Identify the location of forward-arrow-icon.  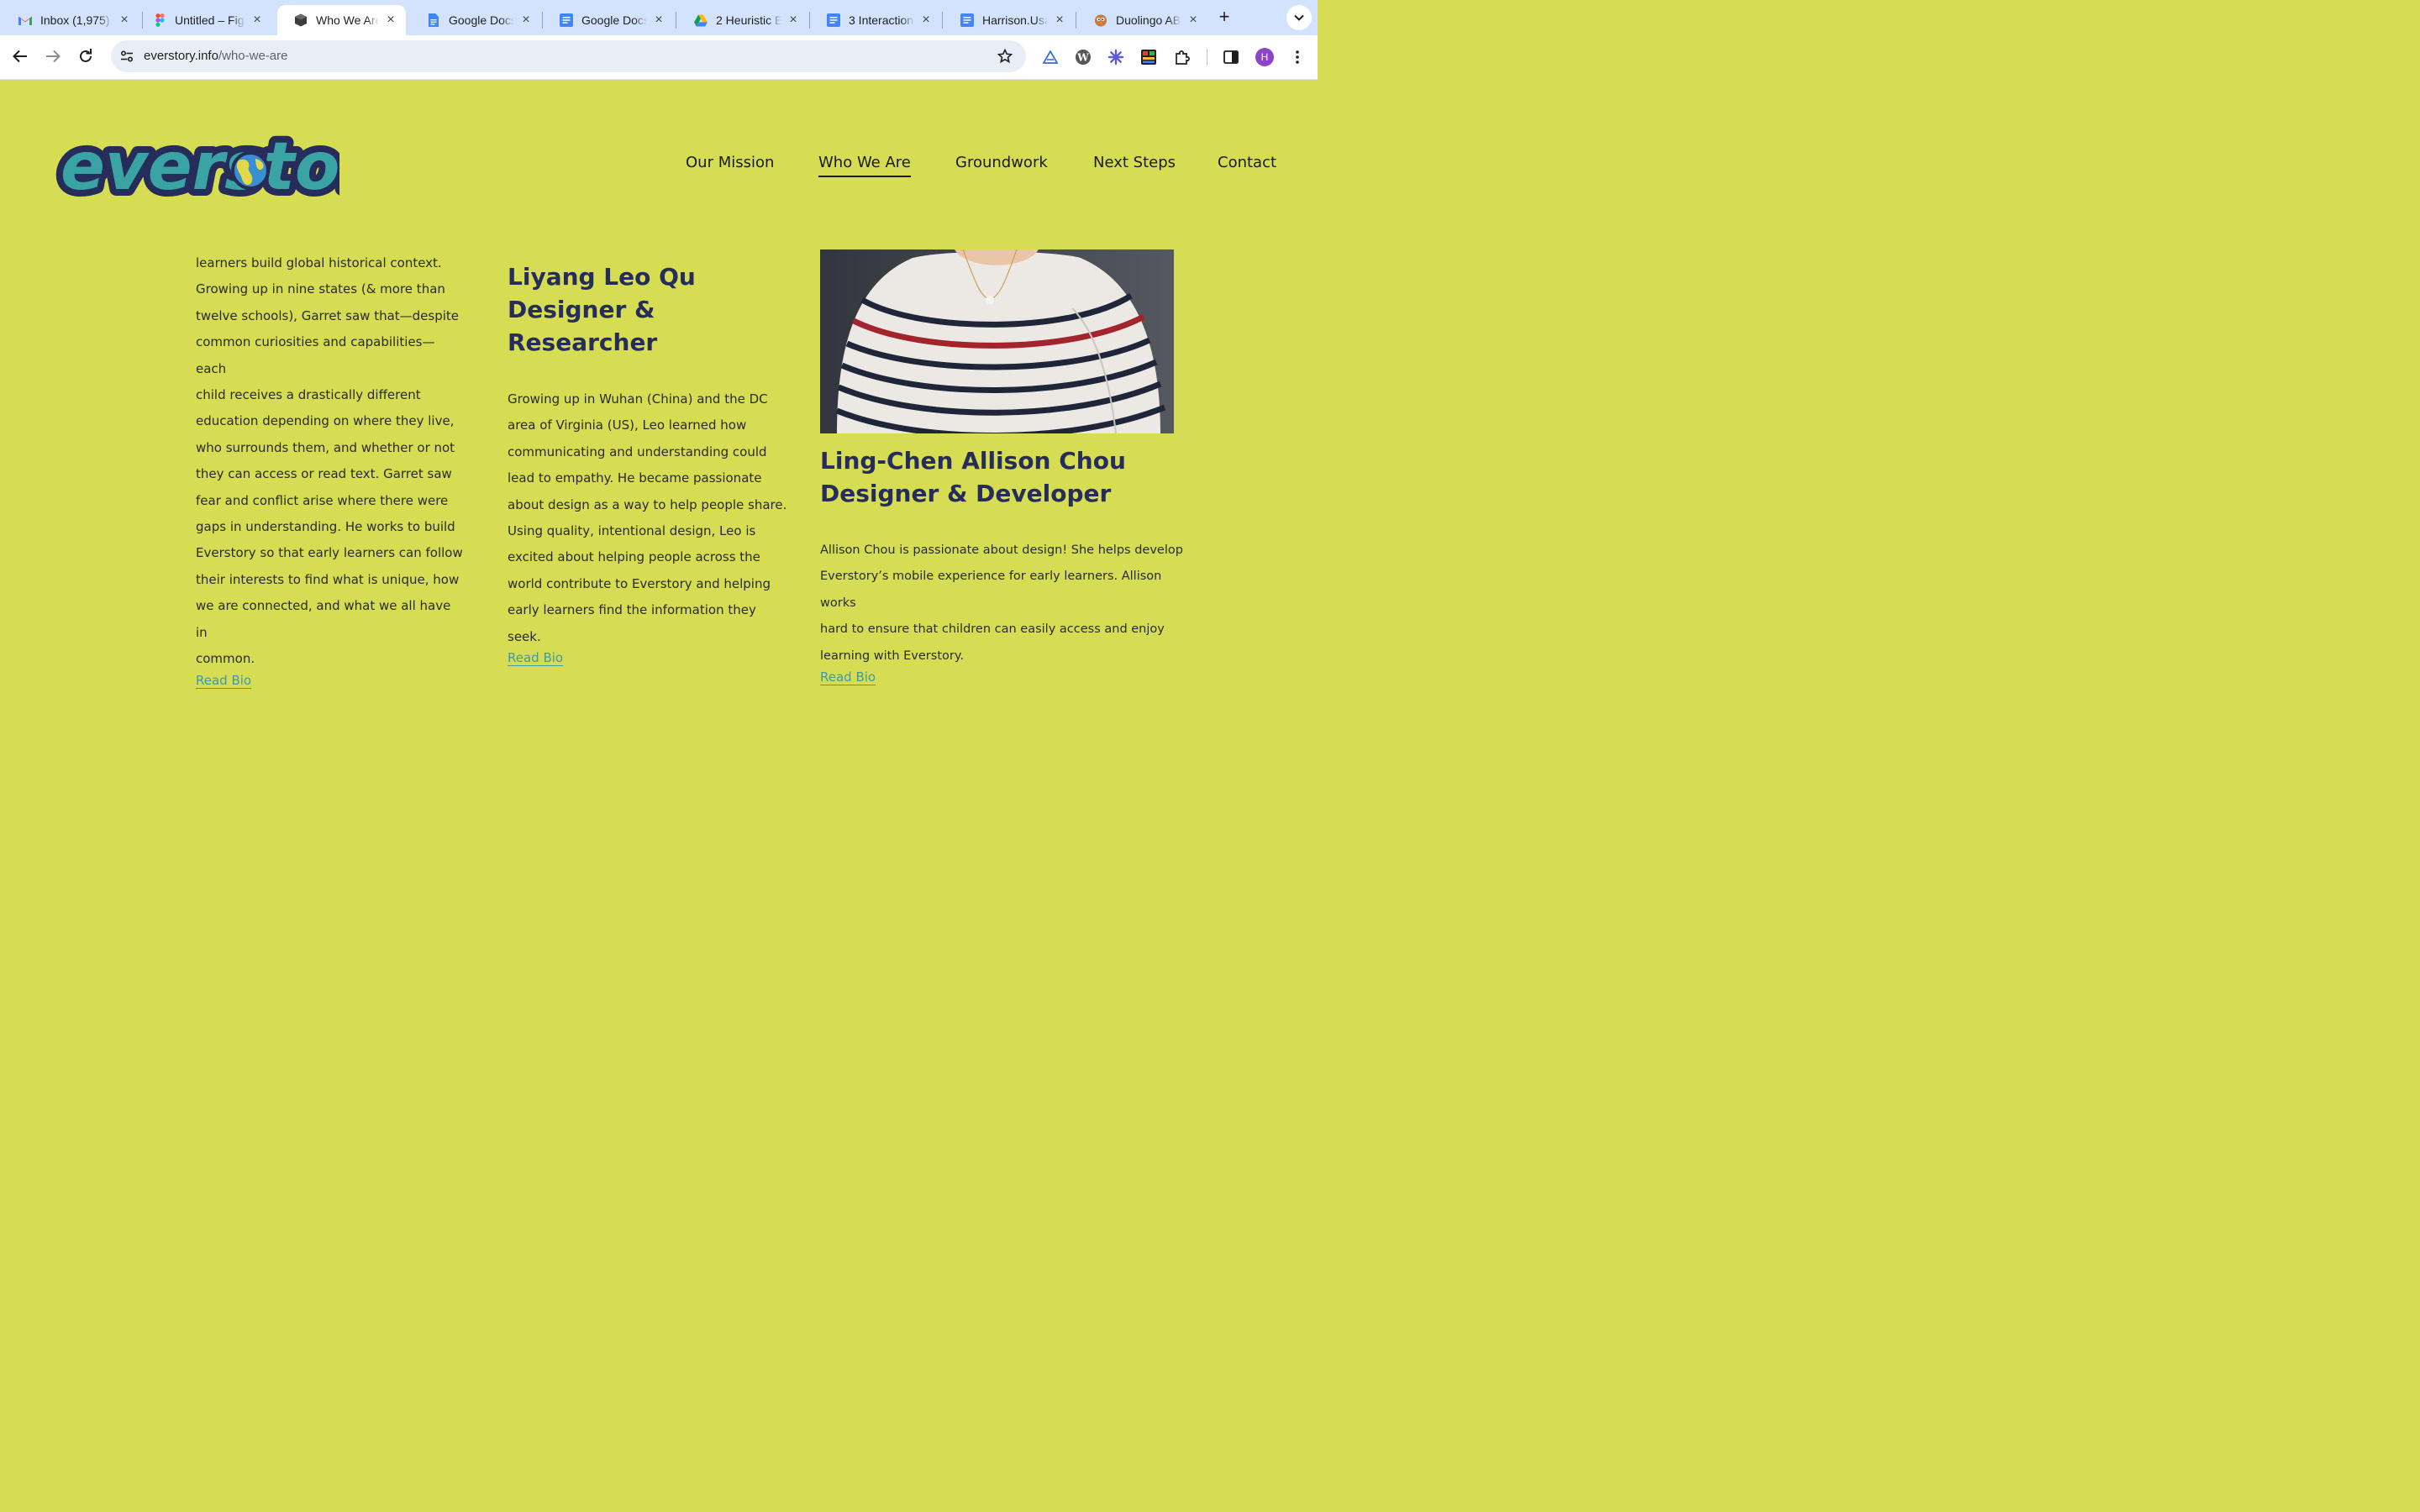
(53, 56).